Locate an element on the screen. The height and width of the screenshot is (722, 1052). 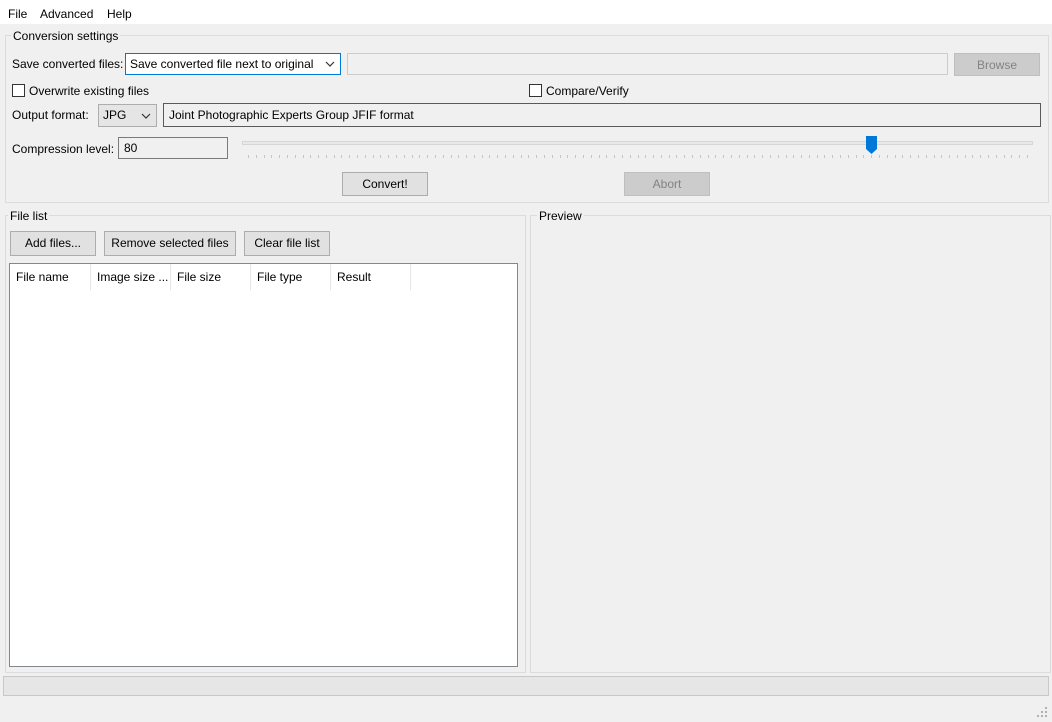
column-file-type: File type is located at coordinates (291, 277).